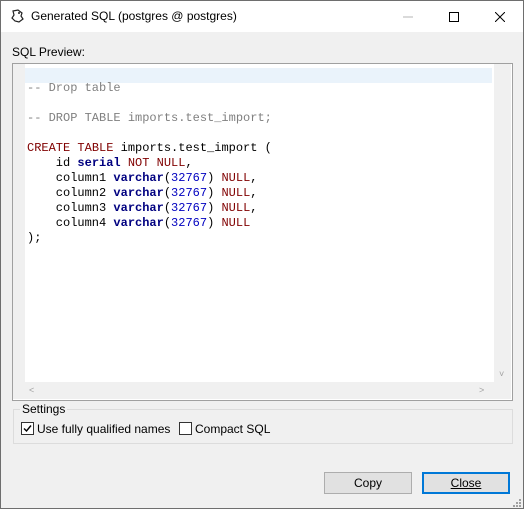 This screenshot has height=509, width=524. I want to click on settings-legend: Settings, so click(44, 409).